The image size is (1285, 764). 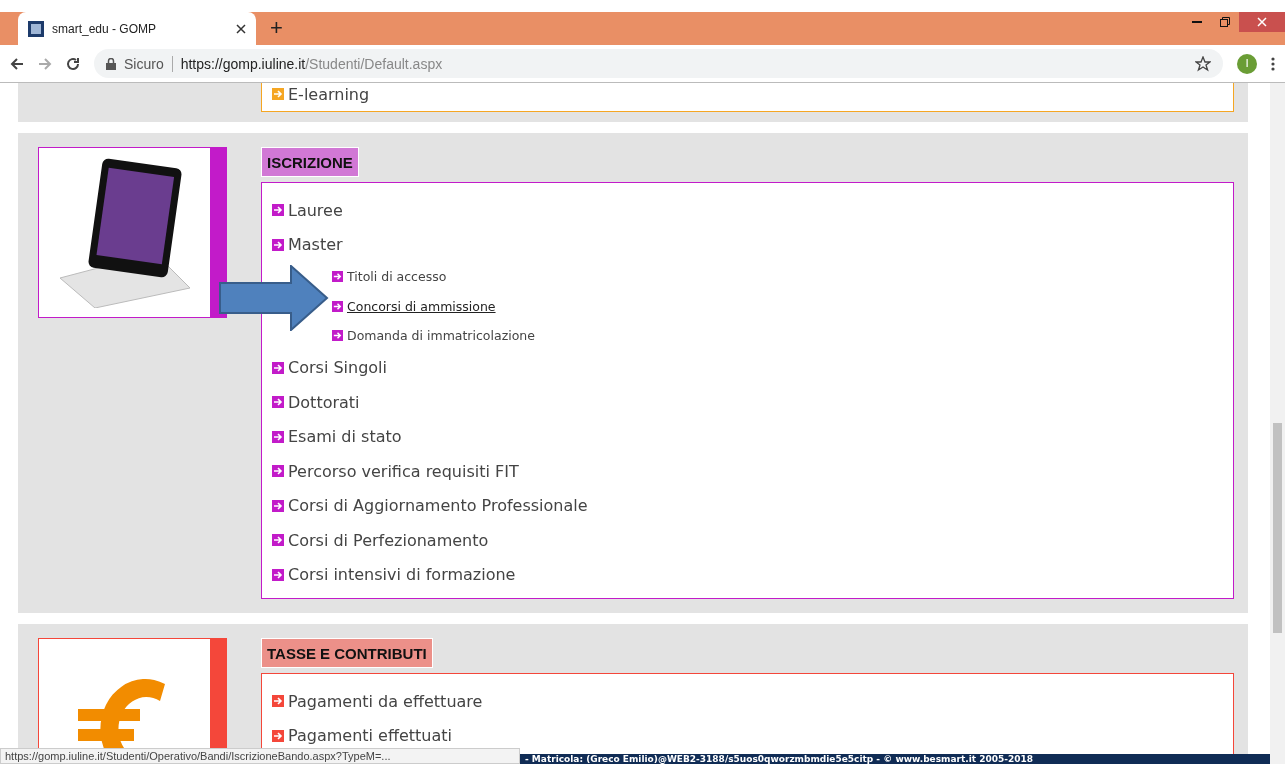 I want to click on menu-link: Esami di stato, so click(x=345, y=437).